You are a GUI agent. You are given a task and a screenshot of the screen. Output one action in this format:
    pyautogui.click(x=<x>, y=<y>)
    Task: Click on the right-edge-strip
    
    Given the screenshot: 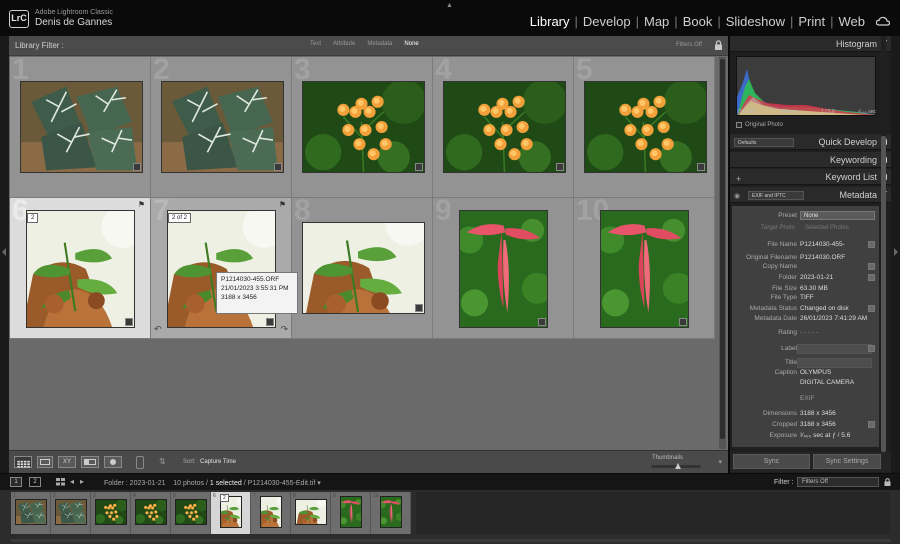 What is the action you would take?
    pyautogui.click(x=895, y=254)
    